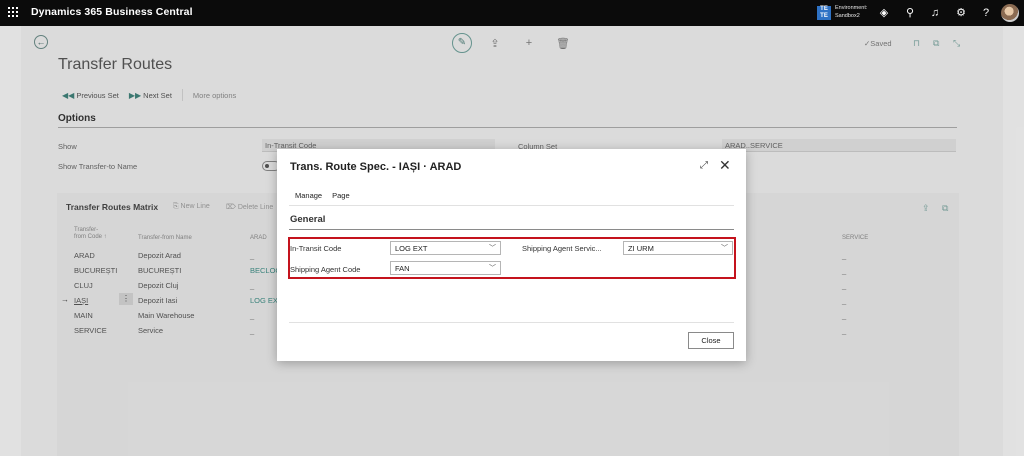 Image resolution: width=1024 pixels, height=456 pixels. Describe the element at coordinates (307, 219) in the screenshot. I see `general-group-heading: General` at that location.